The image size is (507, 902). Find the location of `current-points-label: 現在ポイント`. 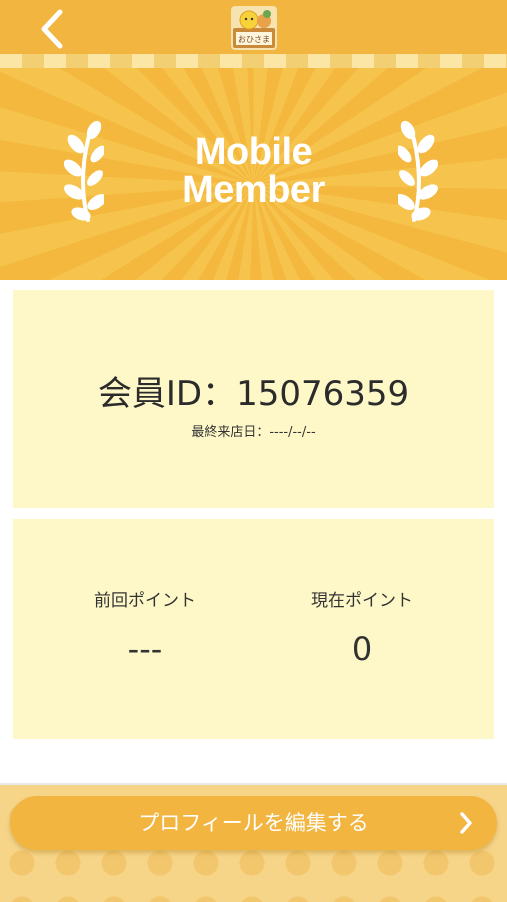

current-points-label: 現在ポイント is located at coordinates (362, 601).